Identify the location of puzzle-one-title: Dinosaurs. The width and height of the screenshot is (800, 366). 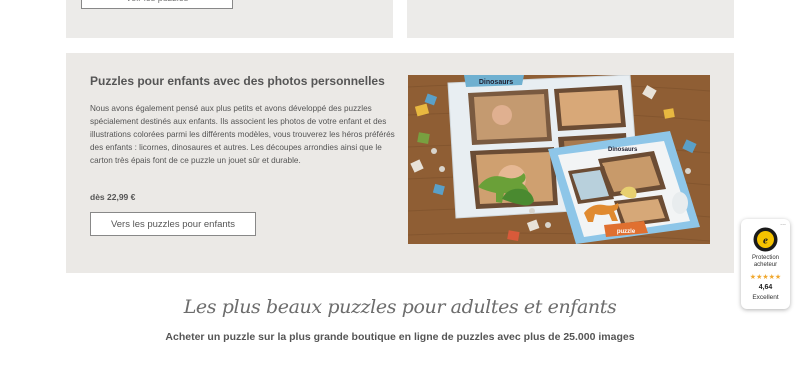
(496, 82).